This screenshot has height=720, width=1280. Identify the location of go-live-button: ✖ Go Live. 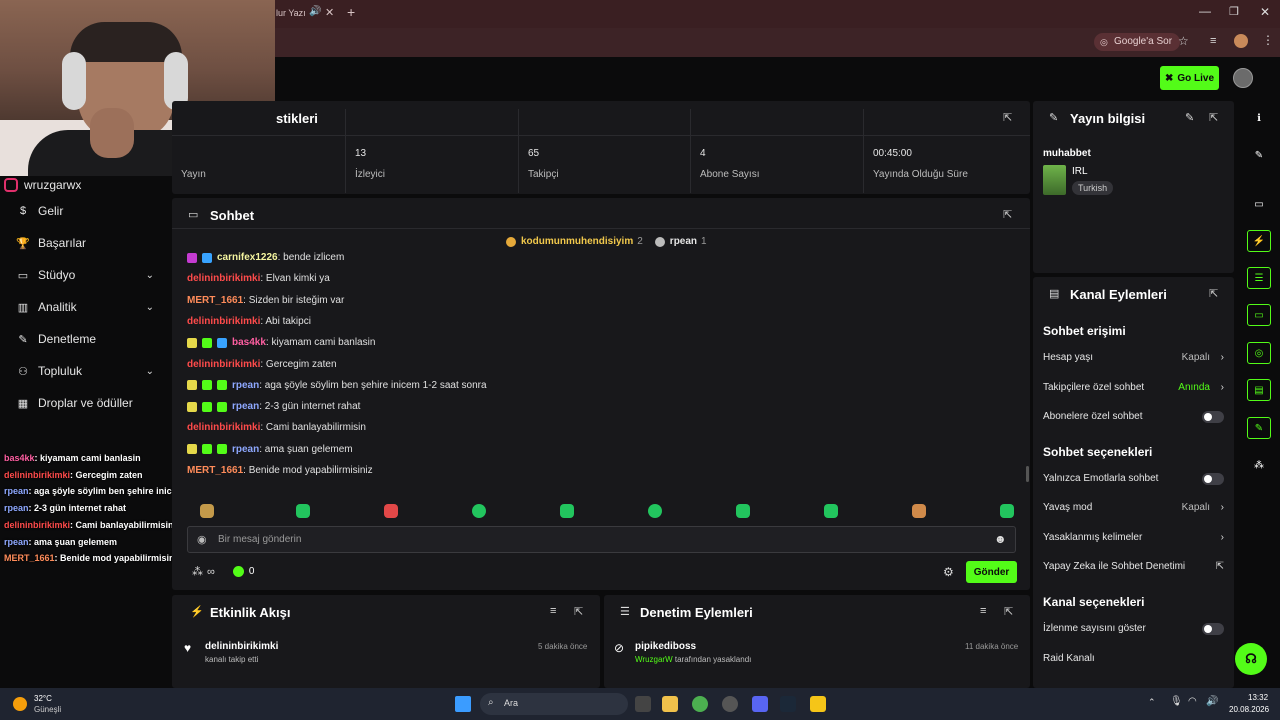
(1189, 78).